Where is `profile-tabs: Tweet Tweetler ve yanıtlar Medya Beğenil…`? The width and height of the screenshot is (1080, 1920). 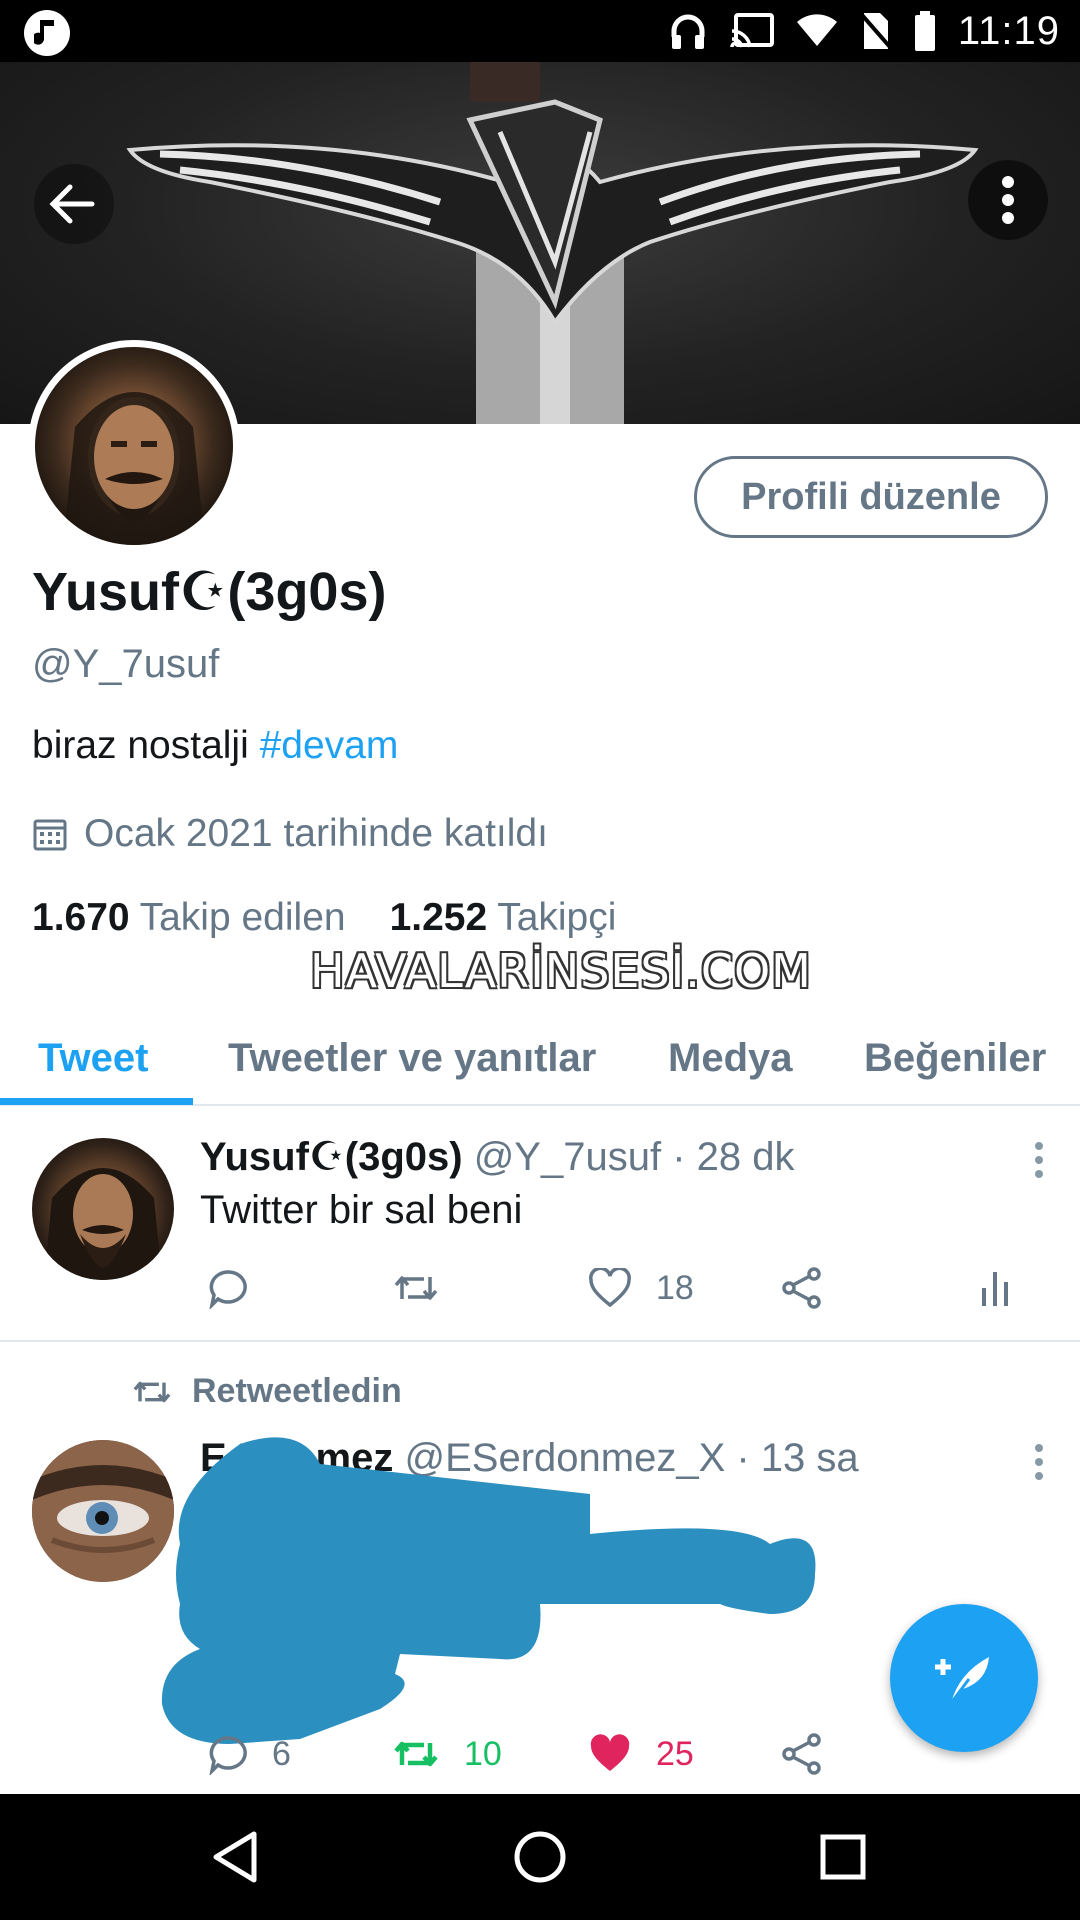
profile-tabs: Tweet Tweetler ve yanıtlar Medya Beğenil… is located at coordinates (540, 1058).